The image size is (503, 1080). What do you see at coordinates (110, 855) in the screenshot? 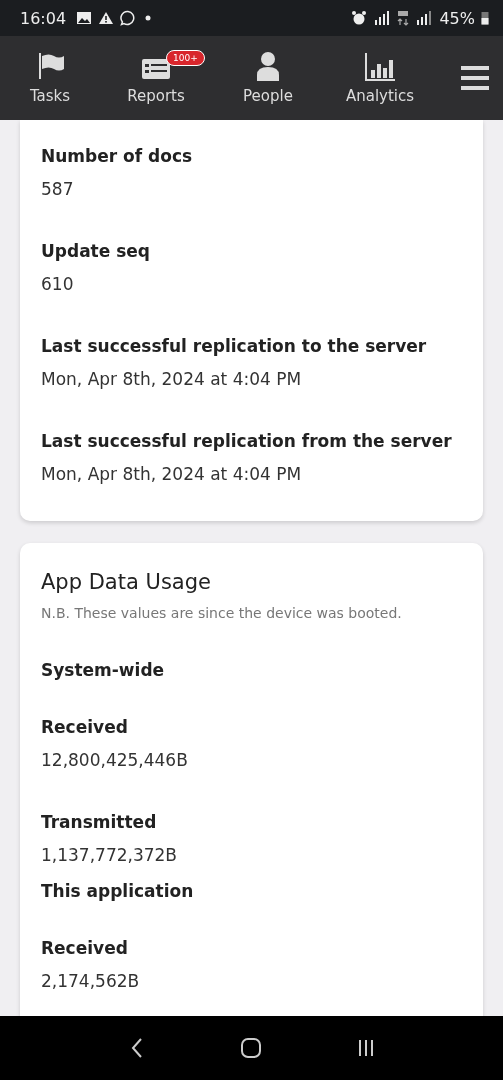
I see `field-value: 1,137,772,372B` at bounding box center [110, 855].